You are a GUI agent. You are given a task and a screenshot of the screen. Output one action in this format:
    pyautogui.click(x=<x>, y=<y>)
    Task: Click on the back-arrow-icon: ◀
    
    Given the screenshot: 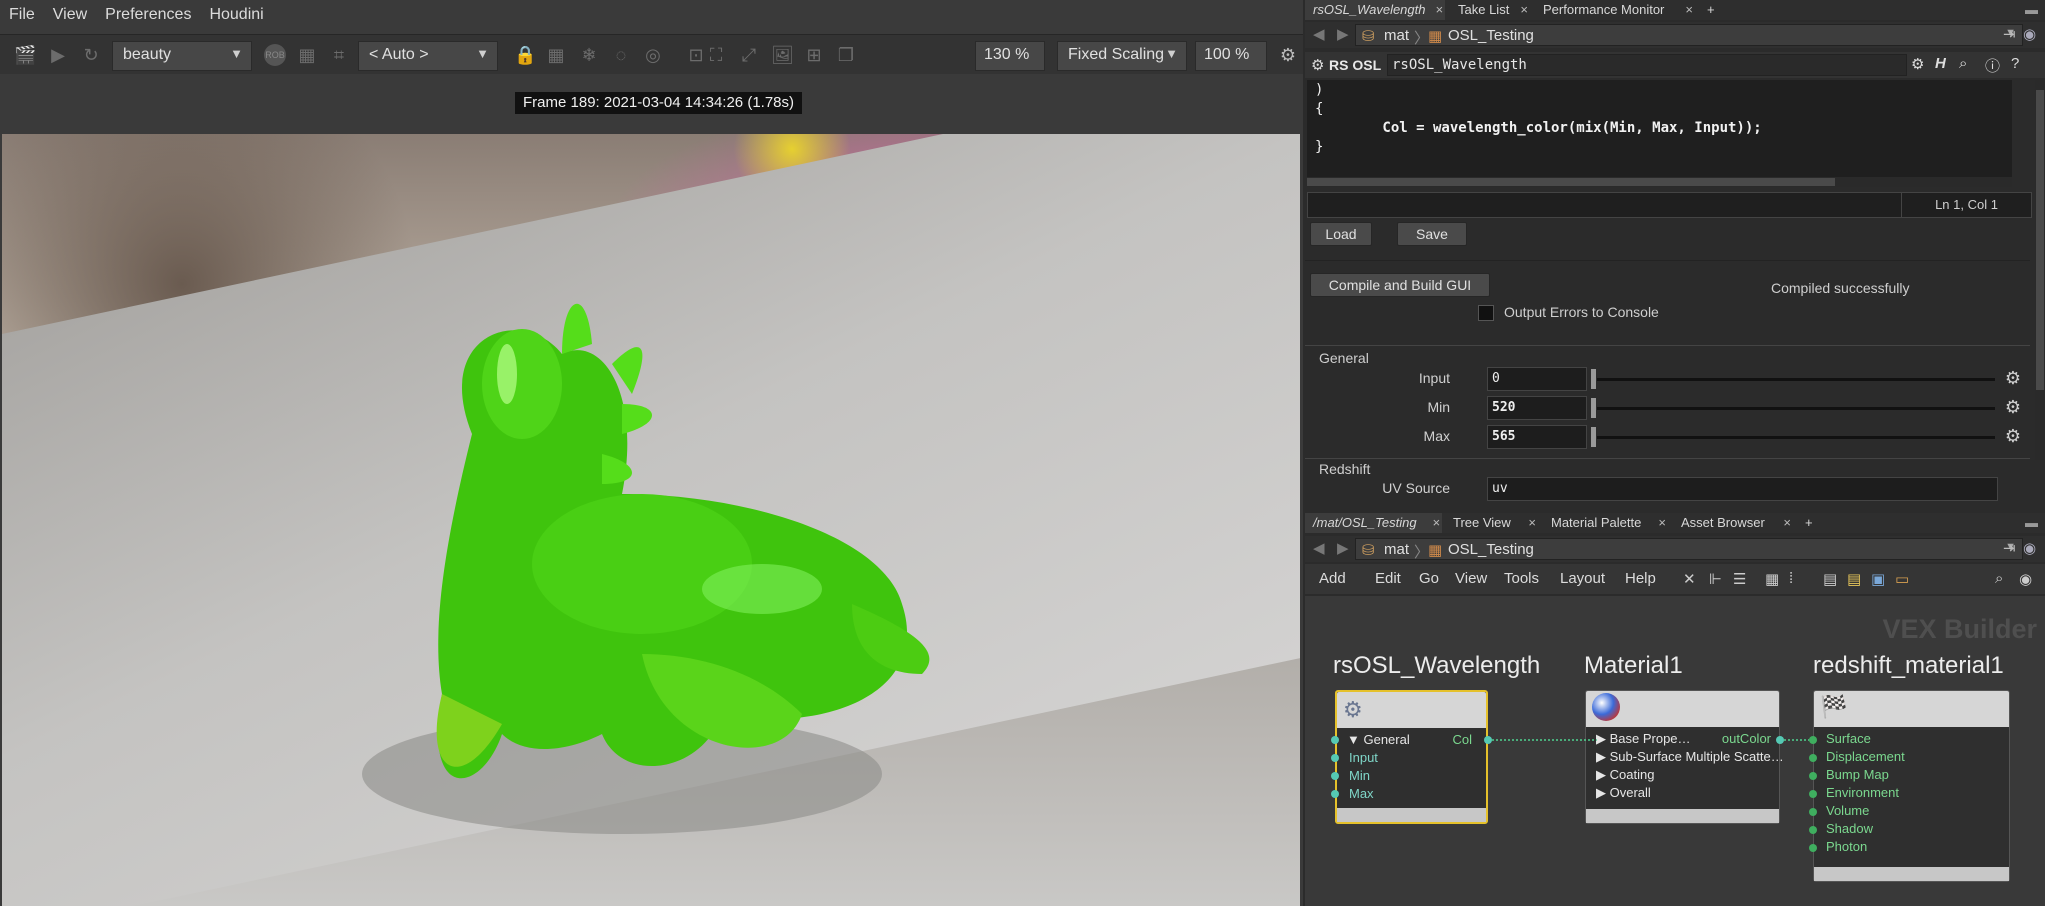 What is the action you would take?
    pyautogui.click(x=1319, y=548)
    